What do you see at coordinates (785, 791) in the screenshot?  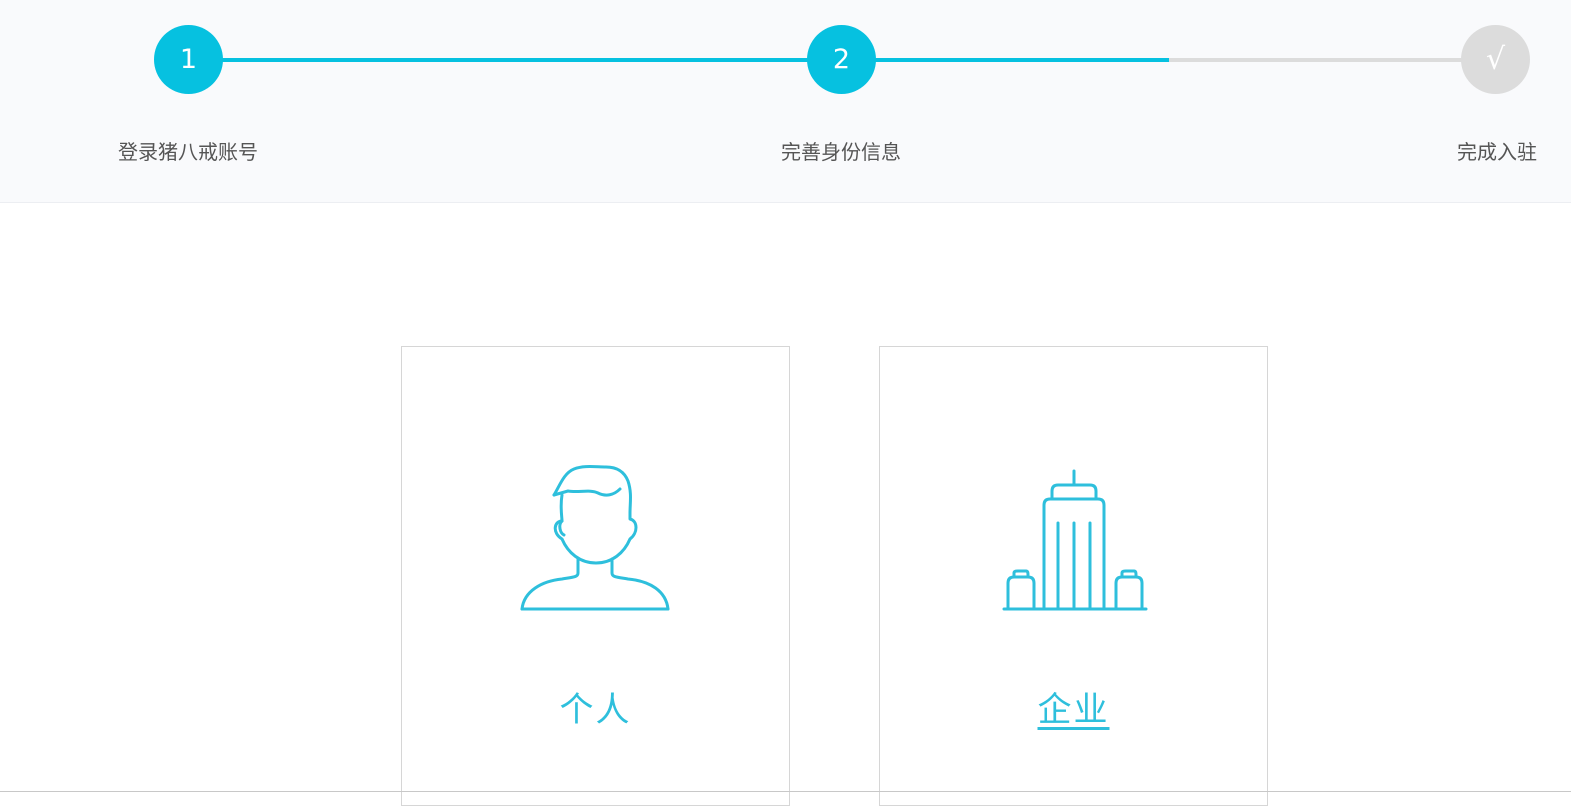 I see `divider` at bounding box center [785, 791].